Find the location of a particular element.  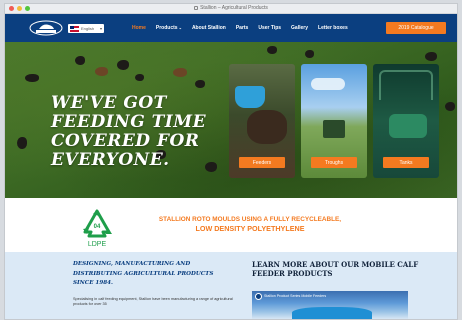

feeder-image is located at coordinates (250, 97).